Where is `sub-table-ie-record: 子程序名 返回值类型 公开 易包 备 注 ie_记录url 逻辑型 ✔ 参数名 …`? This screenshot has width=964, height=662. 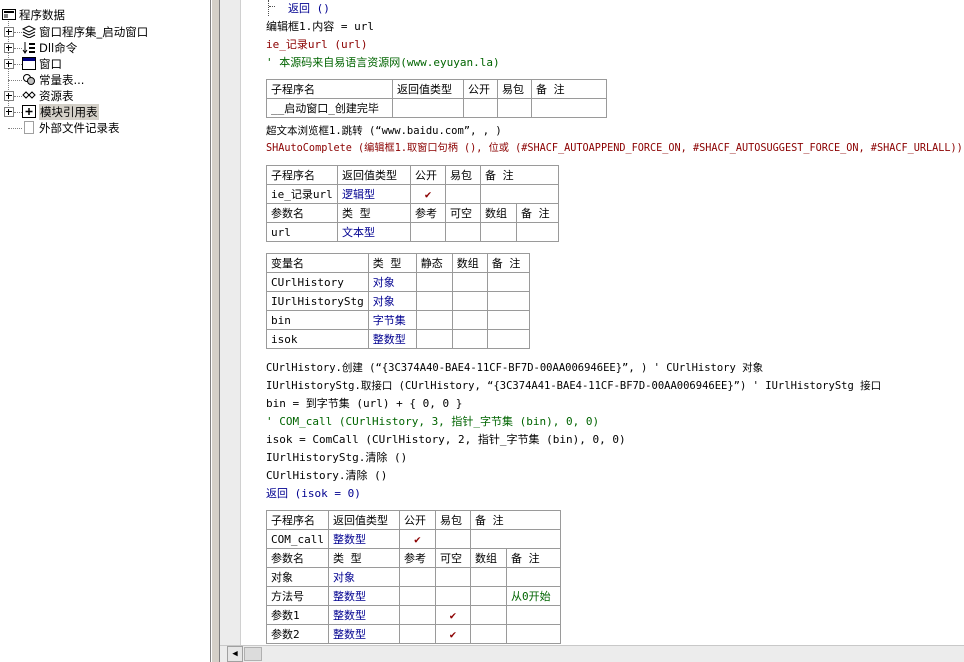 sub-table-ie-record: 子程序名 返回值类型 公开 易包 备 注 ie_记录url 逻辑型 ✔ 参数名 … is located at coordinates (412, 203).